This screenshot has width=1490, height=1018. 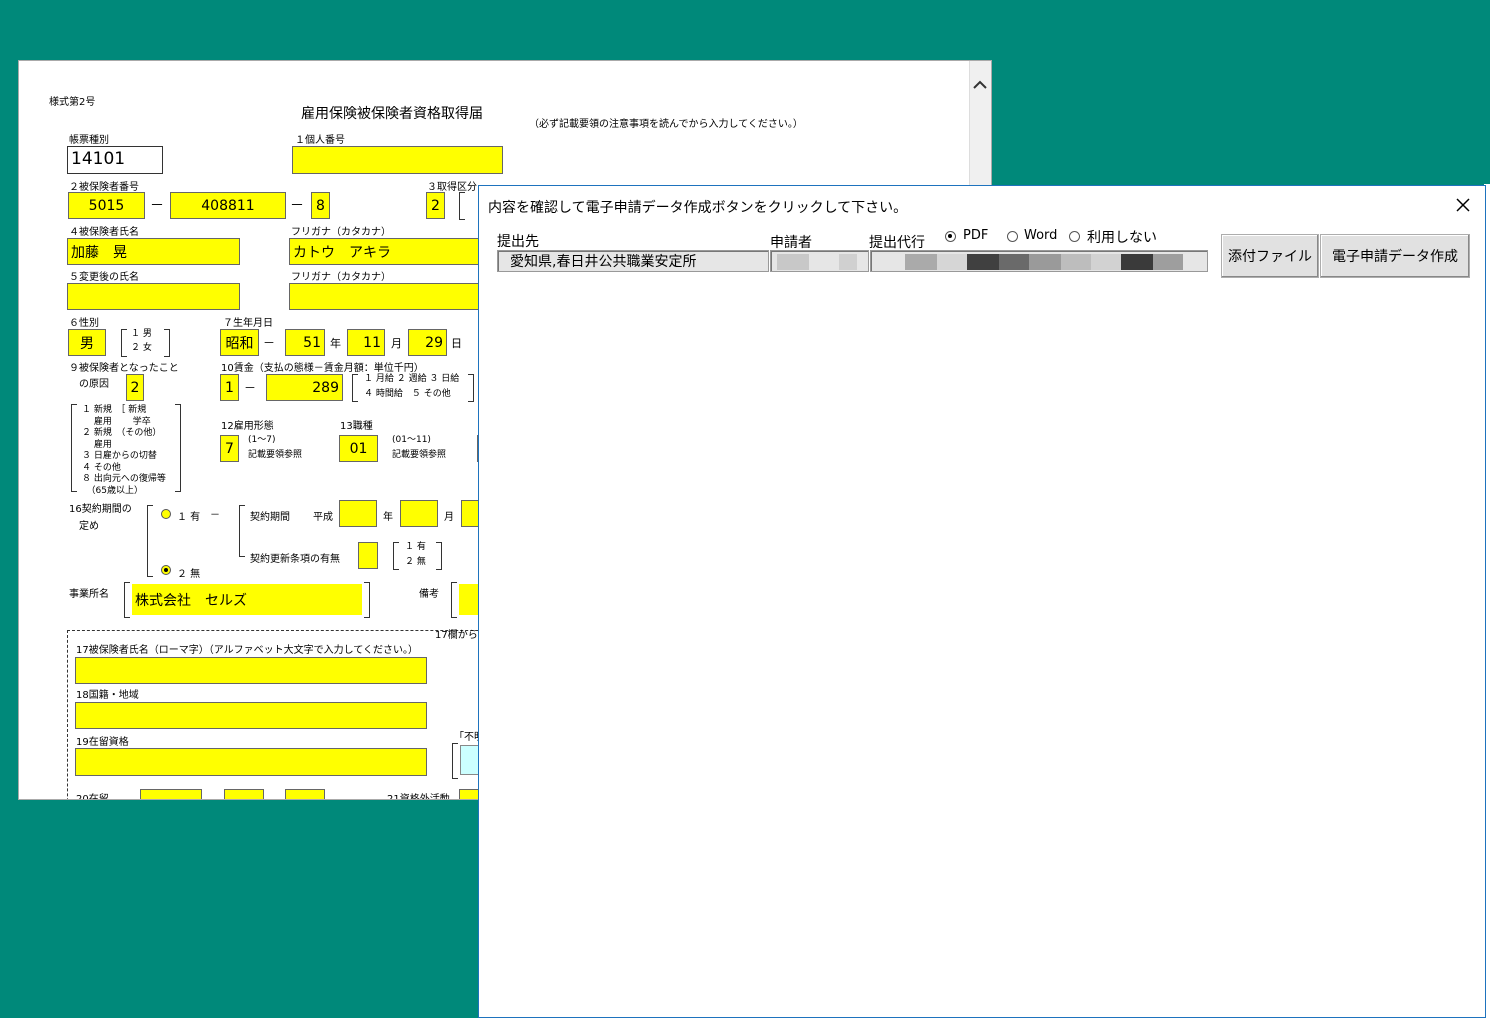 I want to click on keiyaku-month-unit: 月, so click(x=449, y=517).